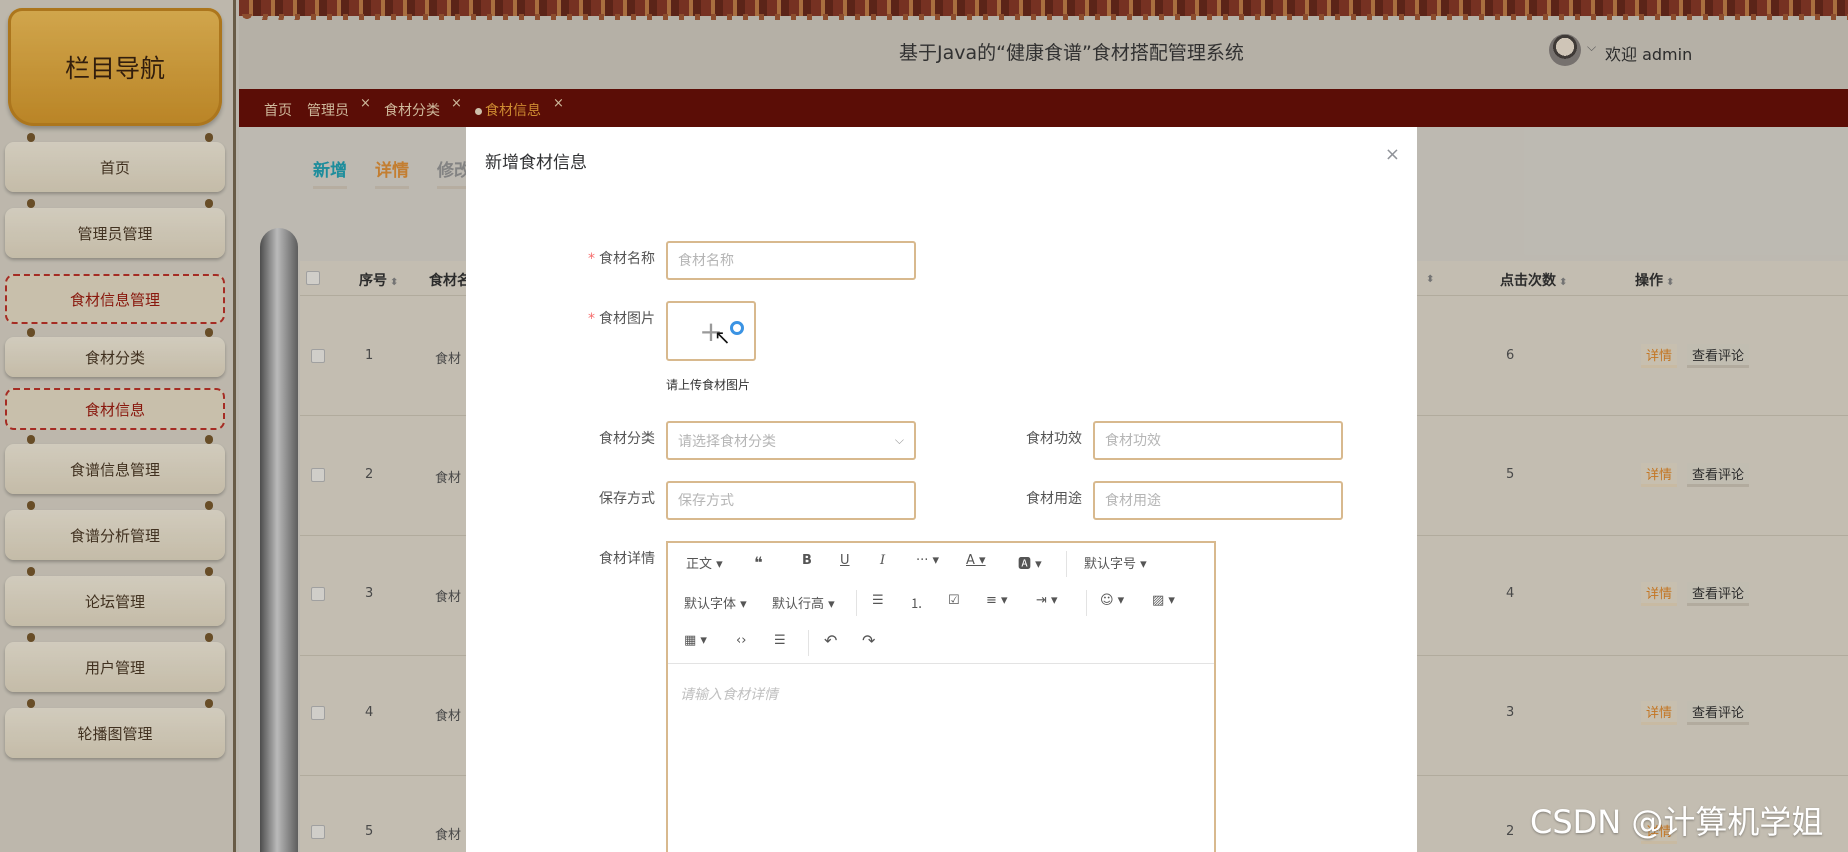  Describe the element at coordinates (1392, 154) in the screenshot. I see `close-icon: ×` at that location.